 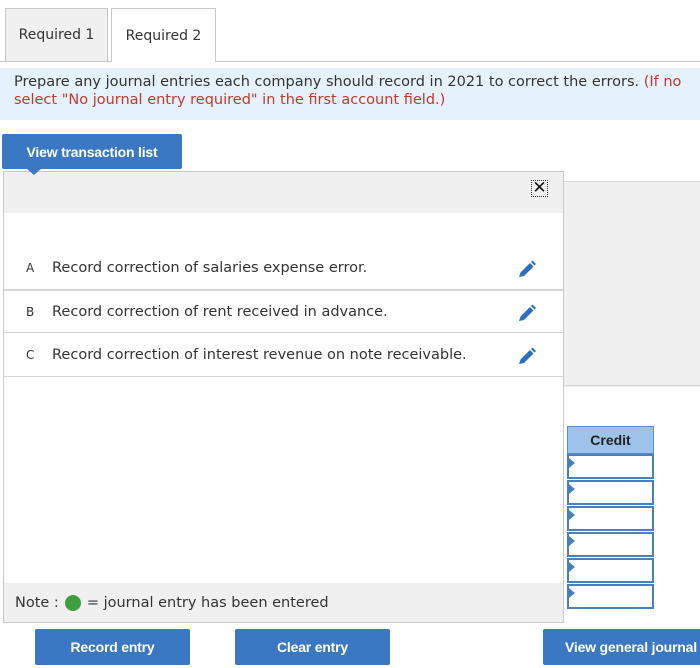 What do you see at coordinates (283, 192) in the screenshot?
I see `popup-header: ✕` at bounding box center [283, 192].